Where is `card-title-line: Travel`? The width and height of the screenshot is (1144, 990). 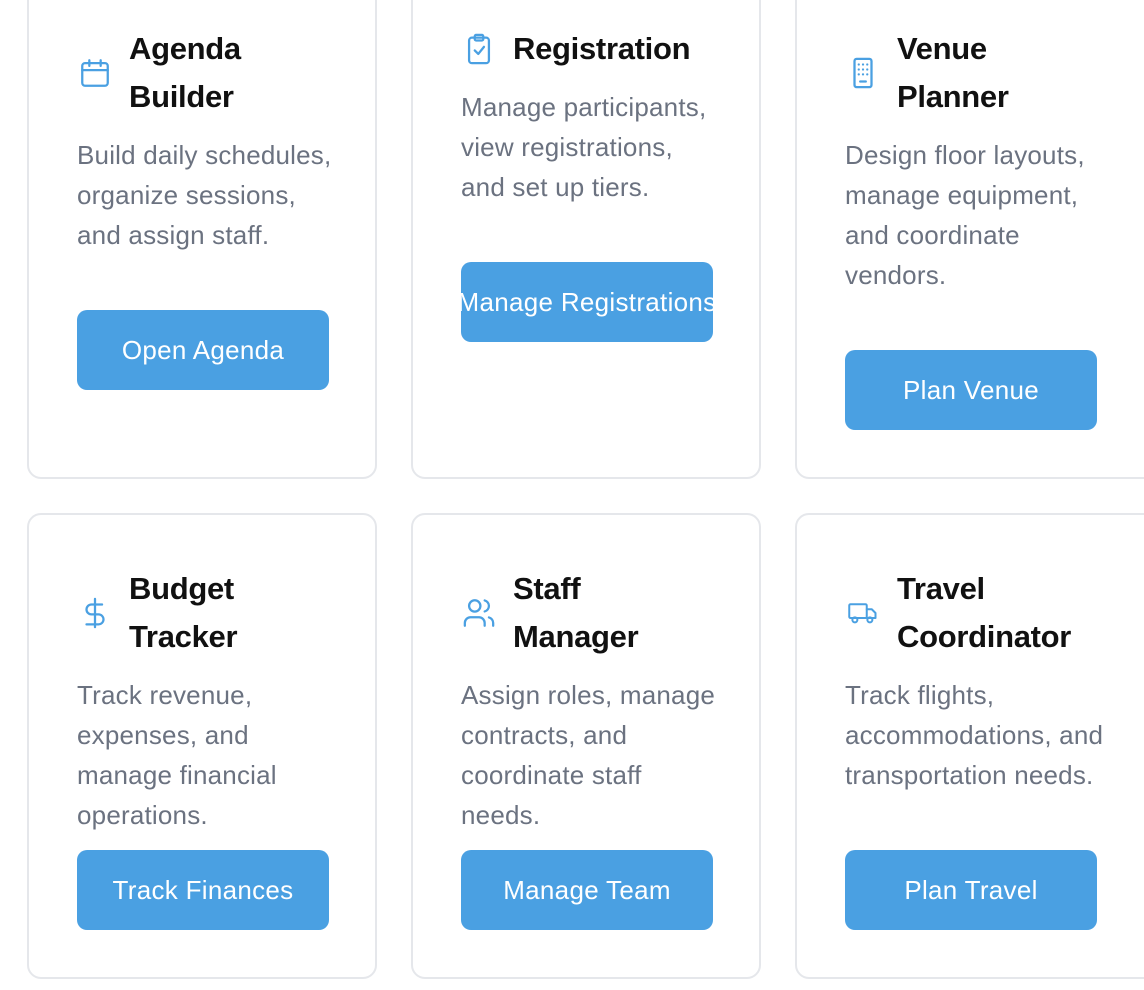
card-title-line: Travel is located at coordinates (941, 588).